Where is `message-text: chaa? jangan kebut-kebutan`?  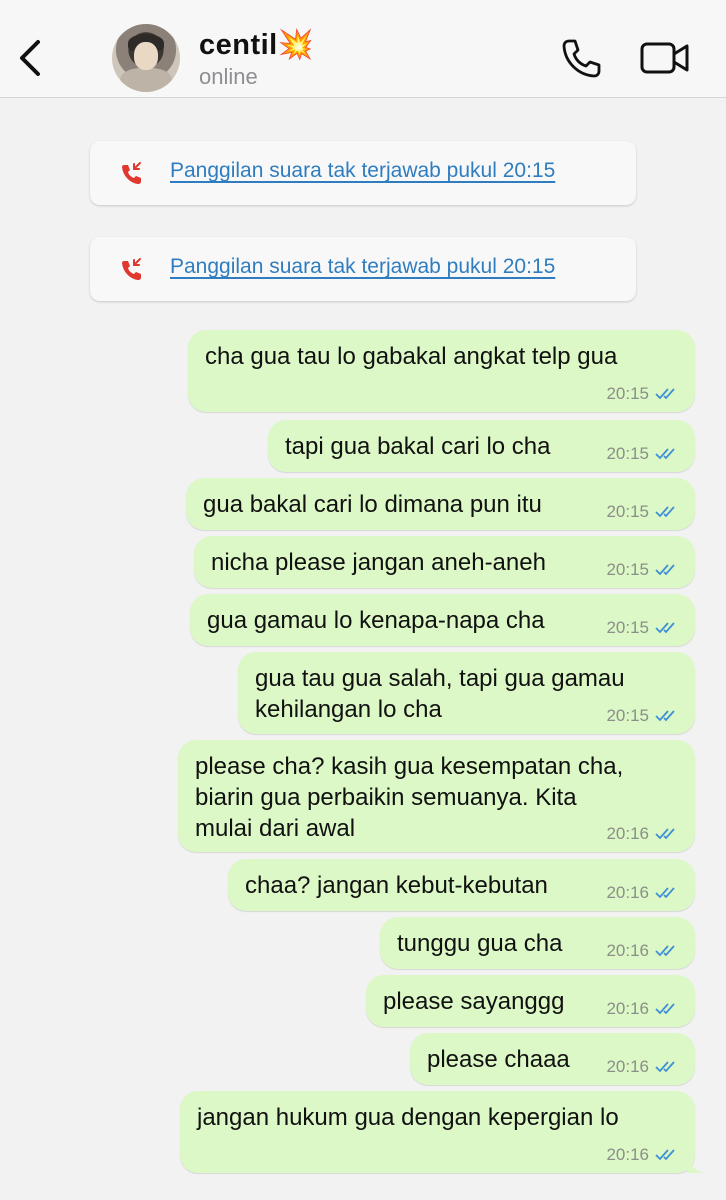 message-text: chaa? jangan kebut-kebutan is located at coordinates (396, 885).